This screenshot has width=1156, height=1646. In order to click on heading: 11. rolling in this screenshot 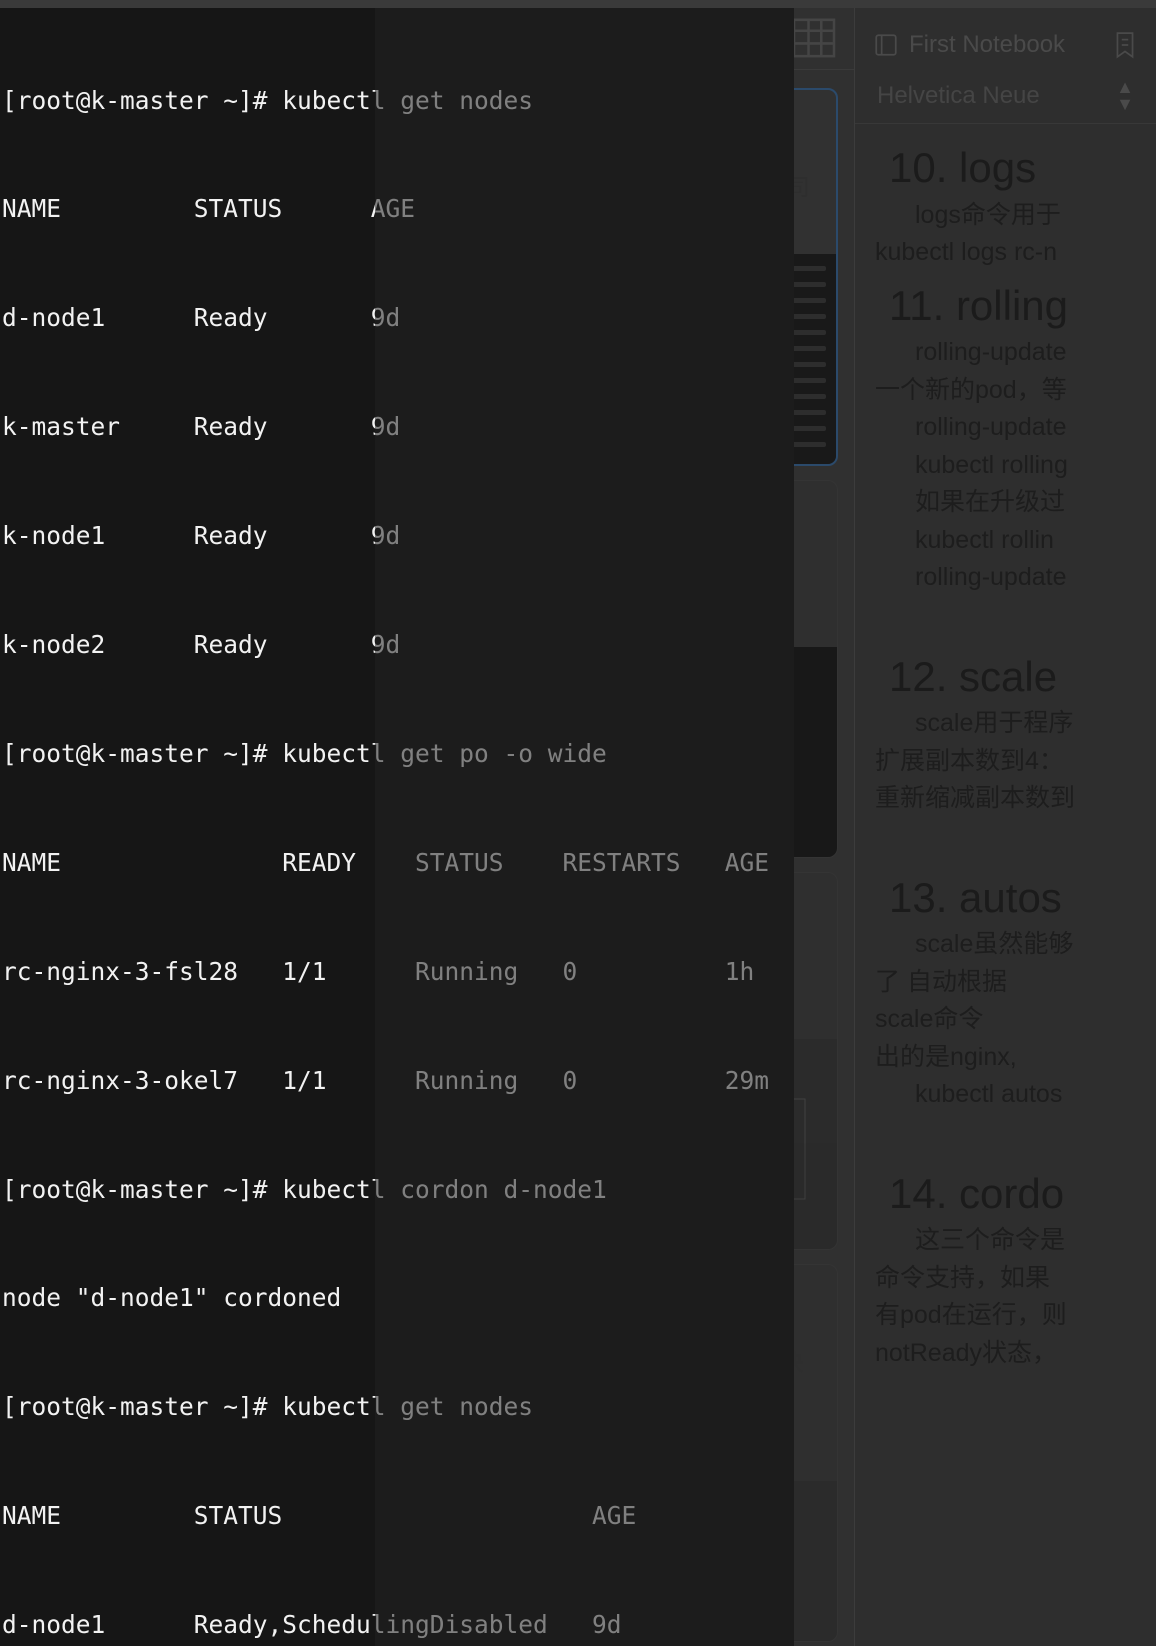, I will do `click(978, 305)`.